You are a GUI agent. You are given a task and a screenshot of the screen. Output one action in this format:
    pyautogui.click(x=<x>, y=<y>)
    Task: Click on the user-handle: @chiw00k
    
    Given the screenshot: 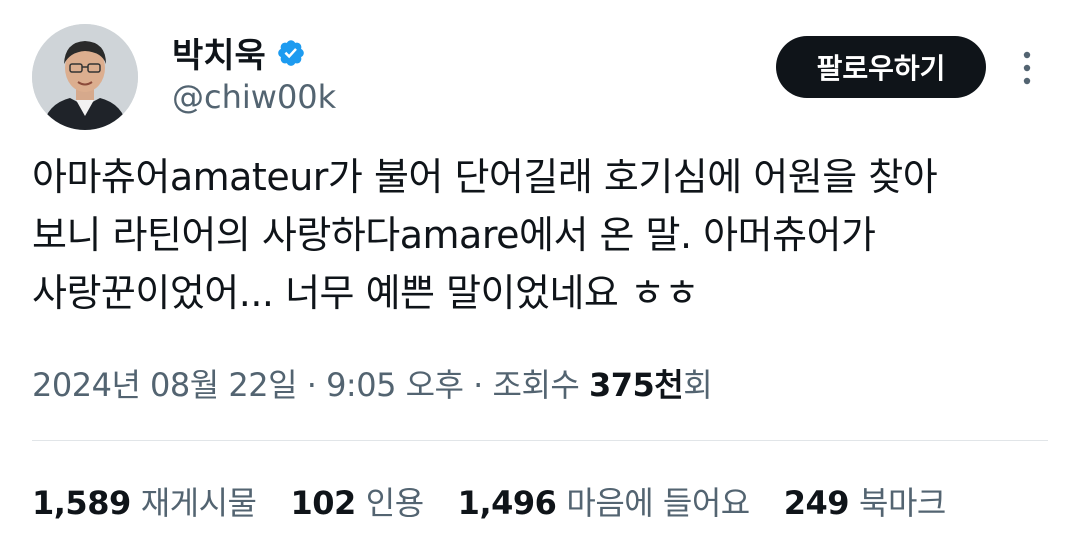 What is the action you would take?
    pyautogui.click(x=254, y=97)
    